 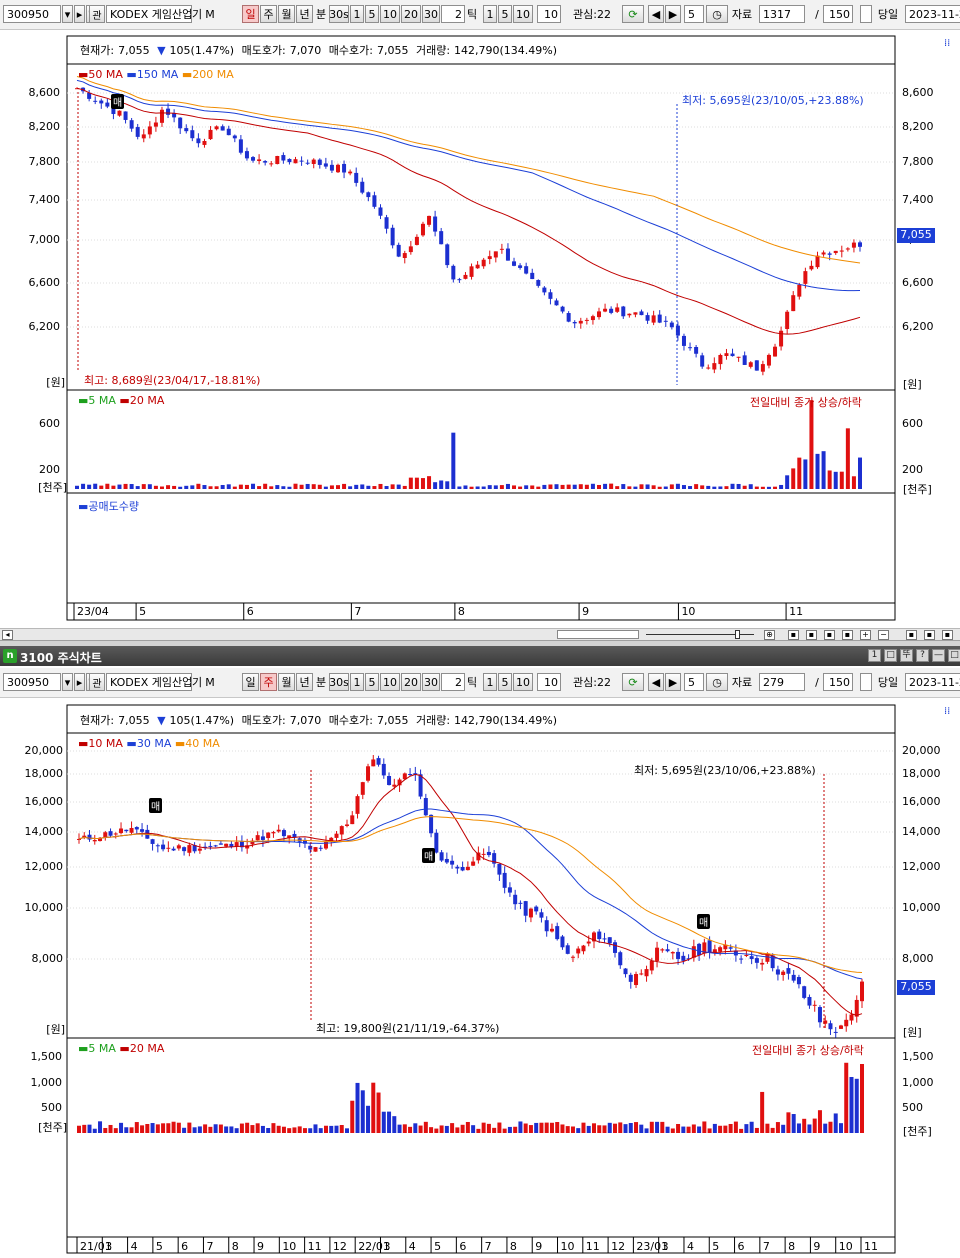 What do you see at coordinates (921, 907) in the screenshot?
I see `bottom-price-axis-right-5: 10,000` at bounding box center [921, 907].